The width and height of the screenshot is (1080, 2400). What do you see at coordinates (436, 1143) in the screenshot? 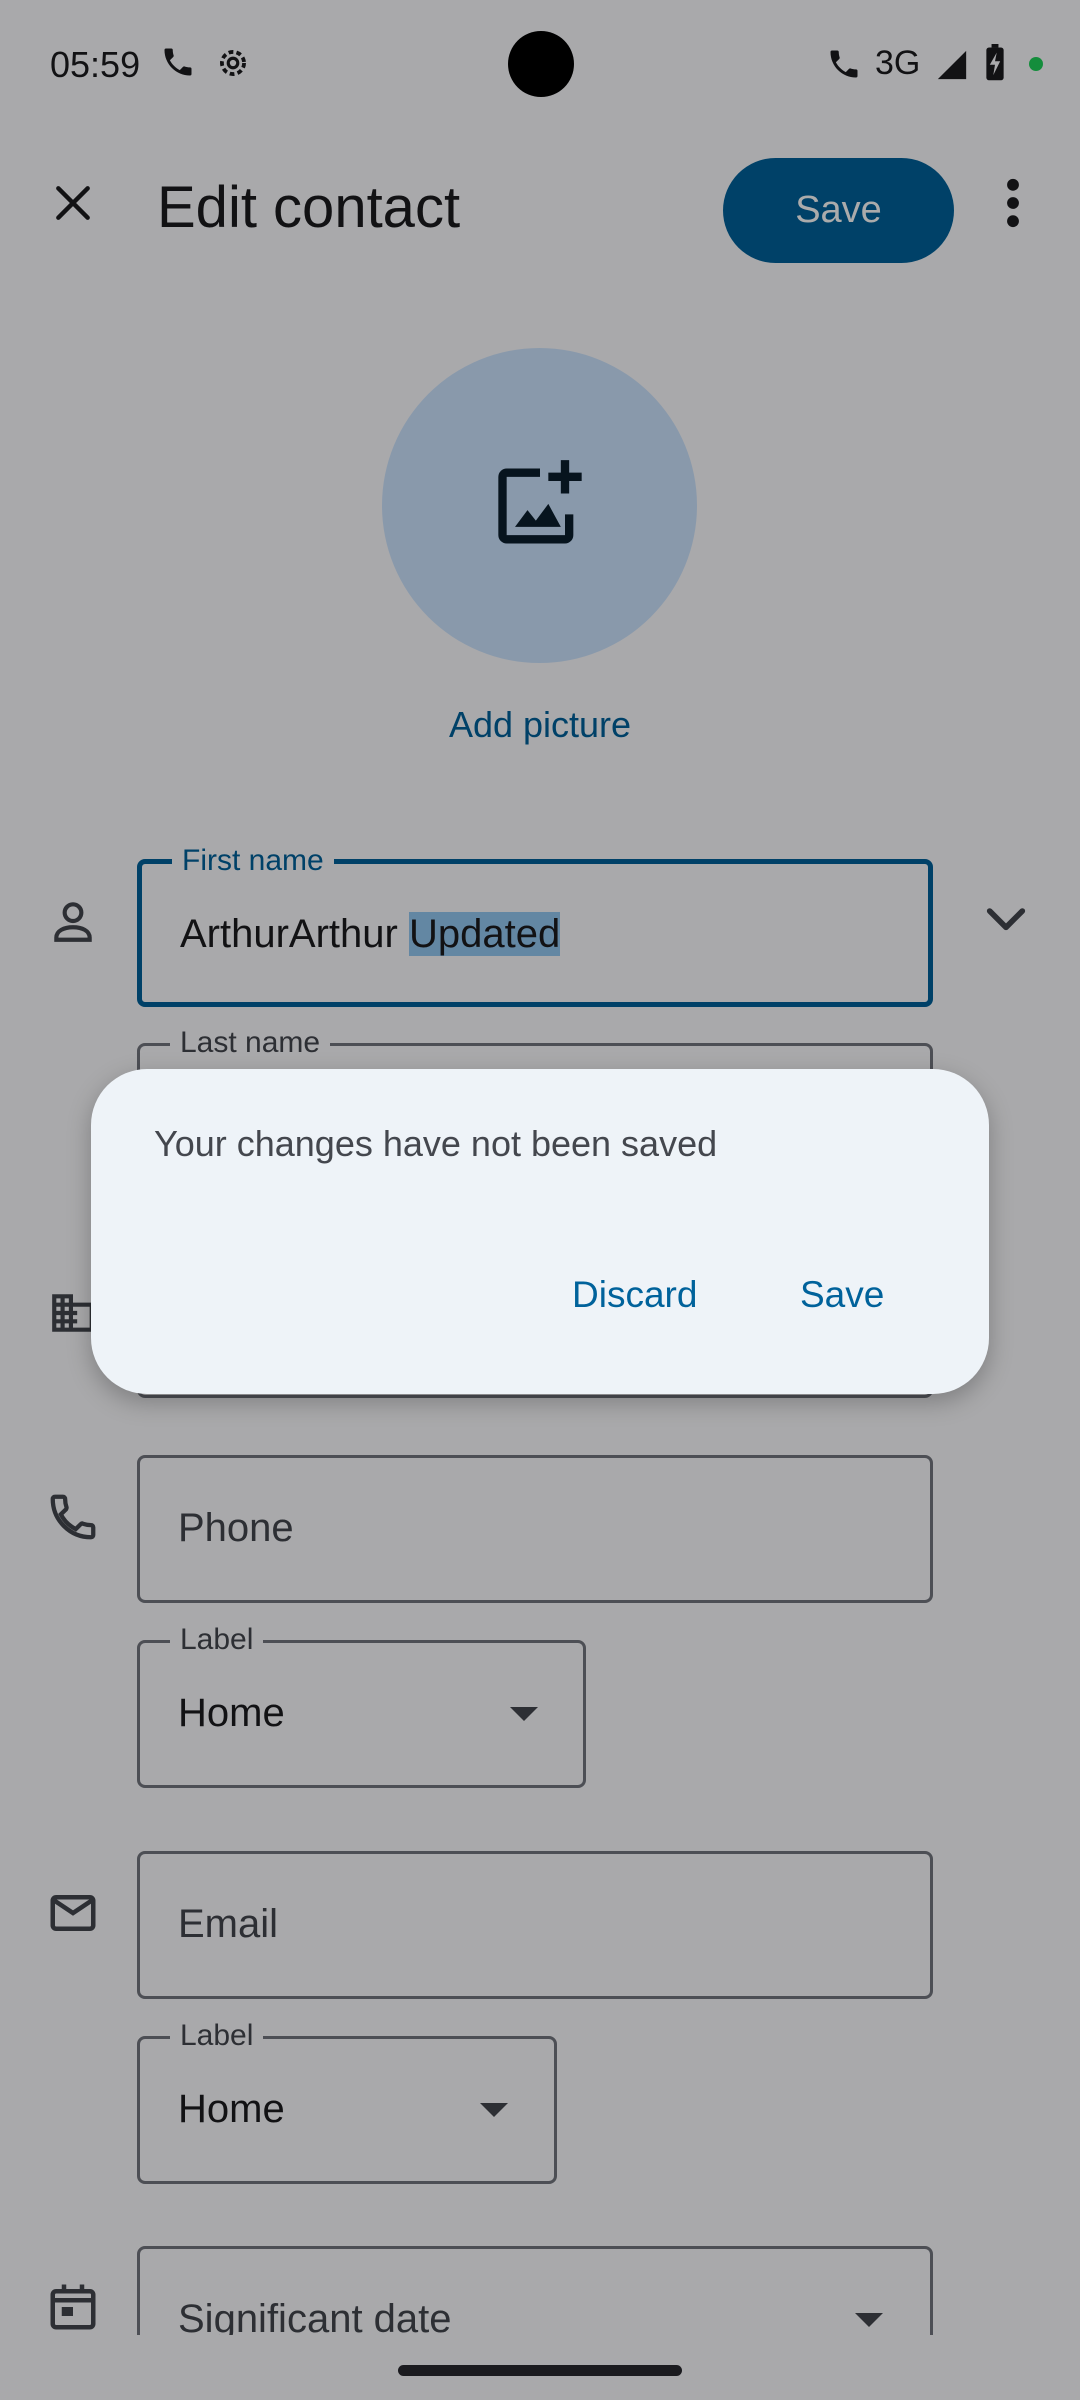
I see `dialog-message: Your changes have not been saved` at bounding box center [436, 1143].